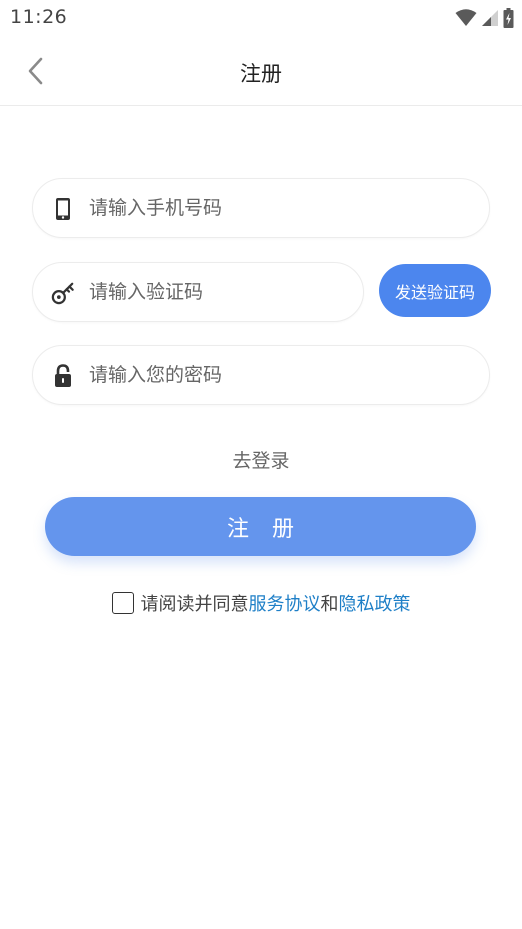  I want to click on password-field, so click(261, 375).